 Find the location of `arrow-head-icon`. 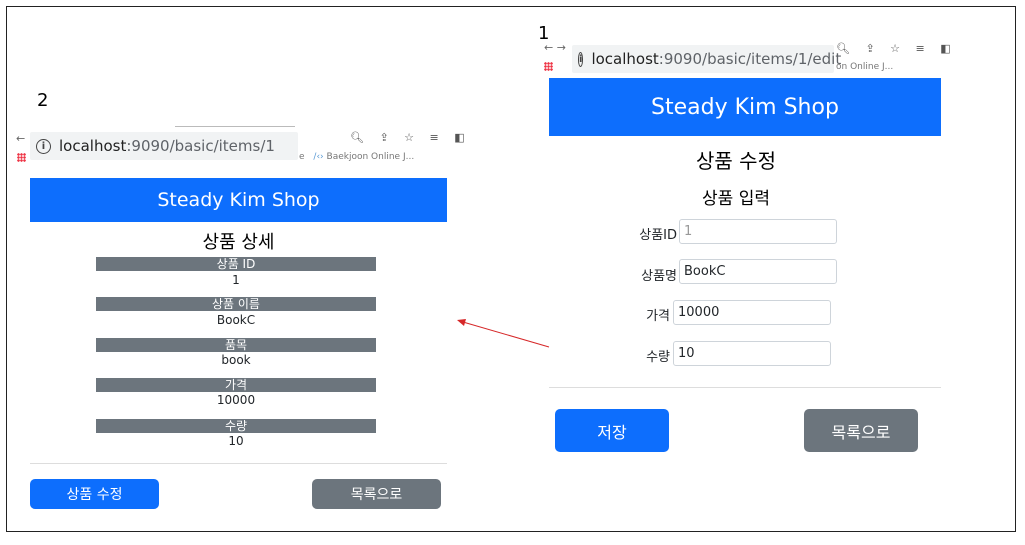

arrow-head-icon is located at coordinates (461, 322).